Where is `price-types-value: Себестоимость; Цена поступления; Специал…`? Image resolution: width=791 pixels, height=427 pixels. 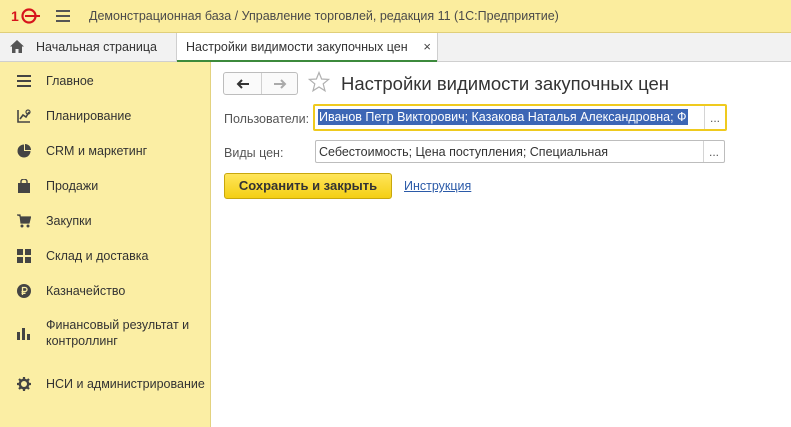 price-types-value: Себестоимость; Цена поступления; Специал… is located at coordinates (509, 152).